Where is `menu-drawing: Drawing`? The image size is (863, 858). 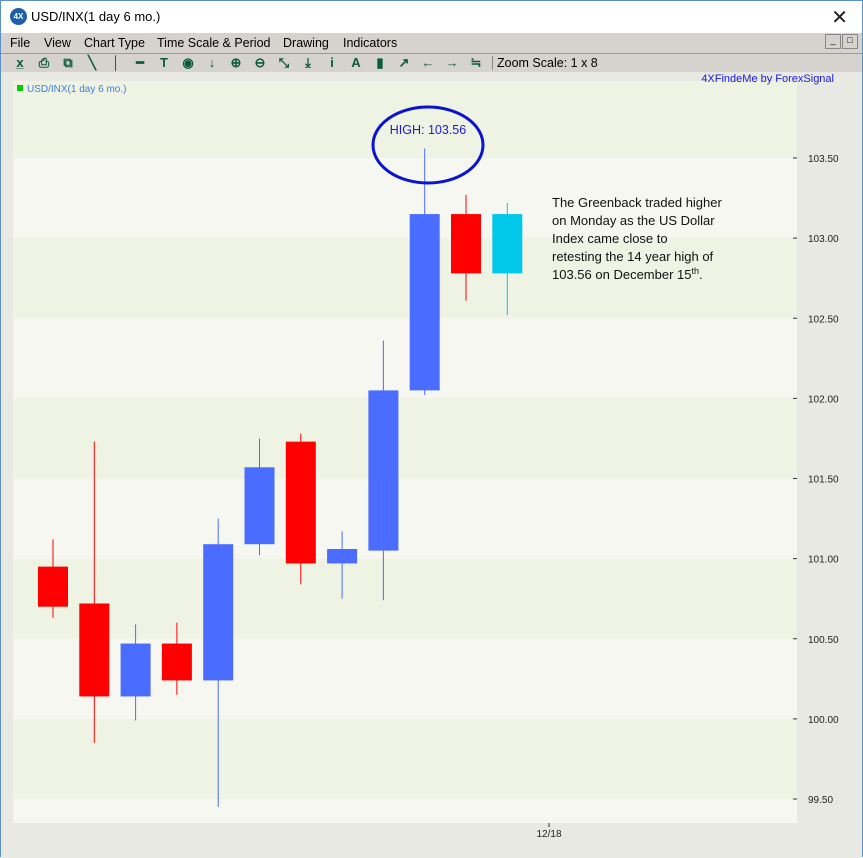
menu-drawing: Drawing is located at coordinates (306, 43).